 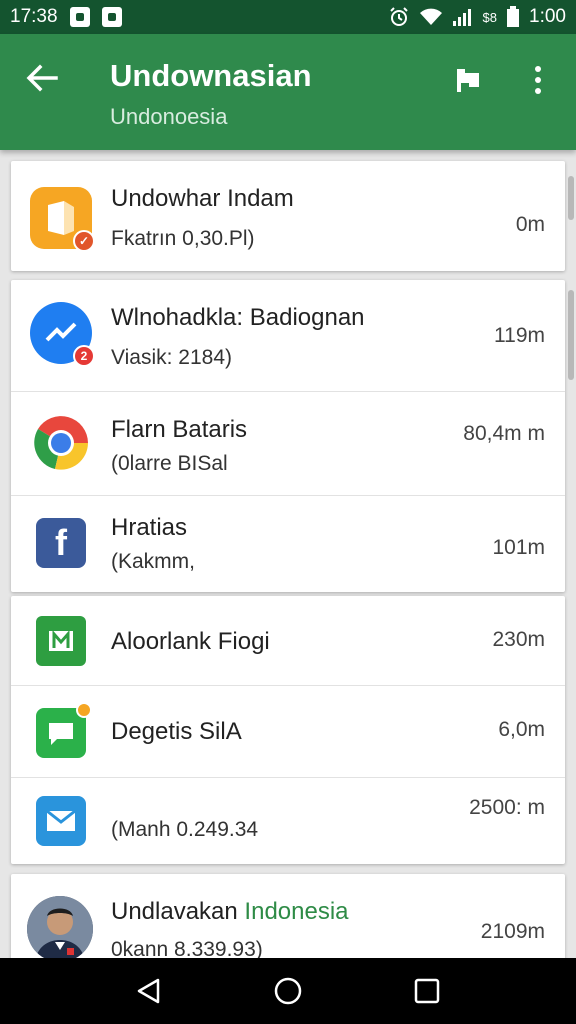 I want to click on app-name: Degetis SilA, so click(x=176, y=731).